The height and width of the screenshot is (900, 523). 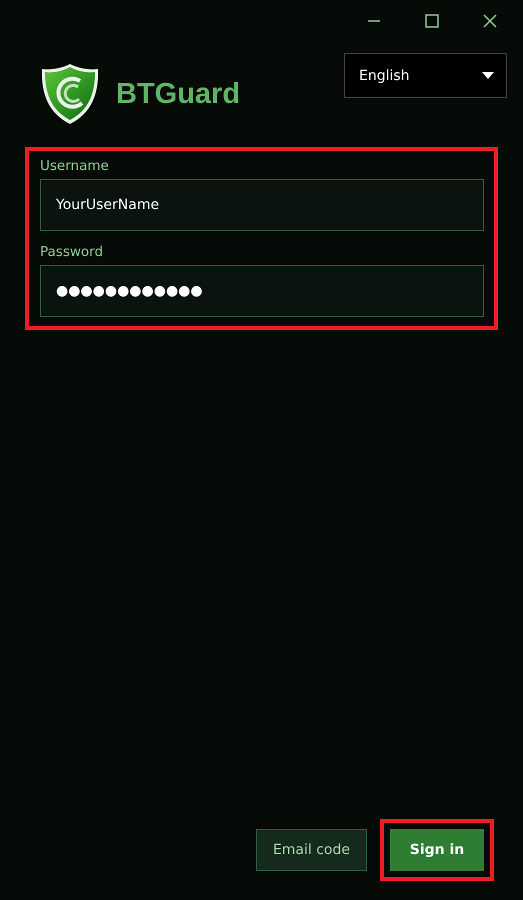 I want to click on shield-logo-icon, so click(x=70, y=94).